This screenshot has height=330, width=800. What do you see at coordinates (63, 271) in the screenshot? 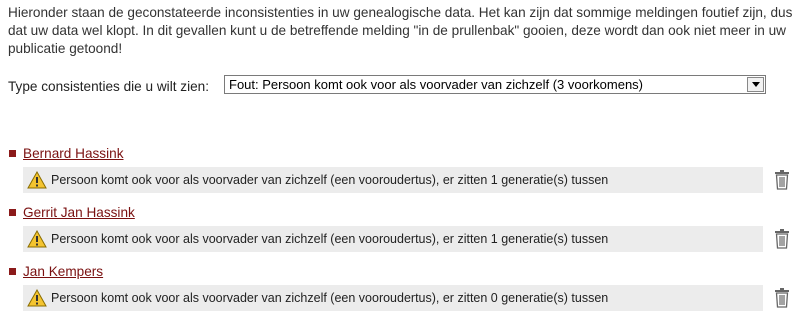
I see `person-link: Jan Kempers` at bounding box center [63, 271].